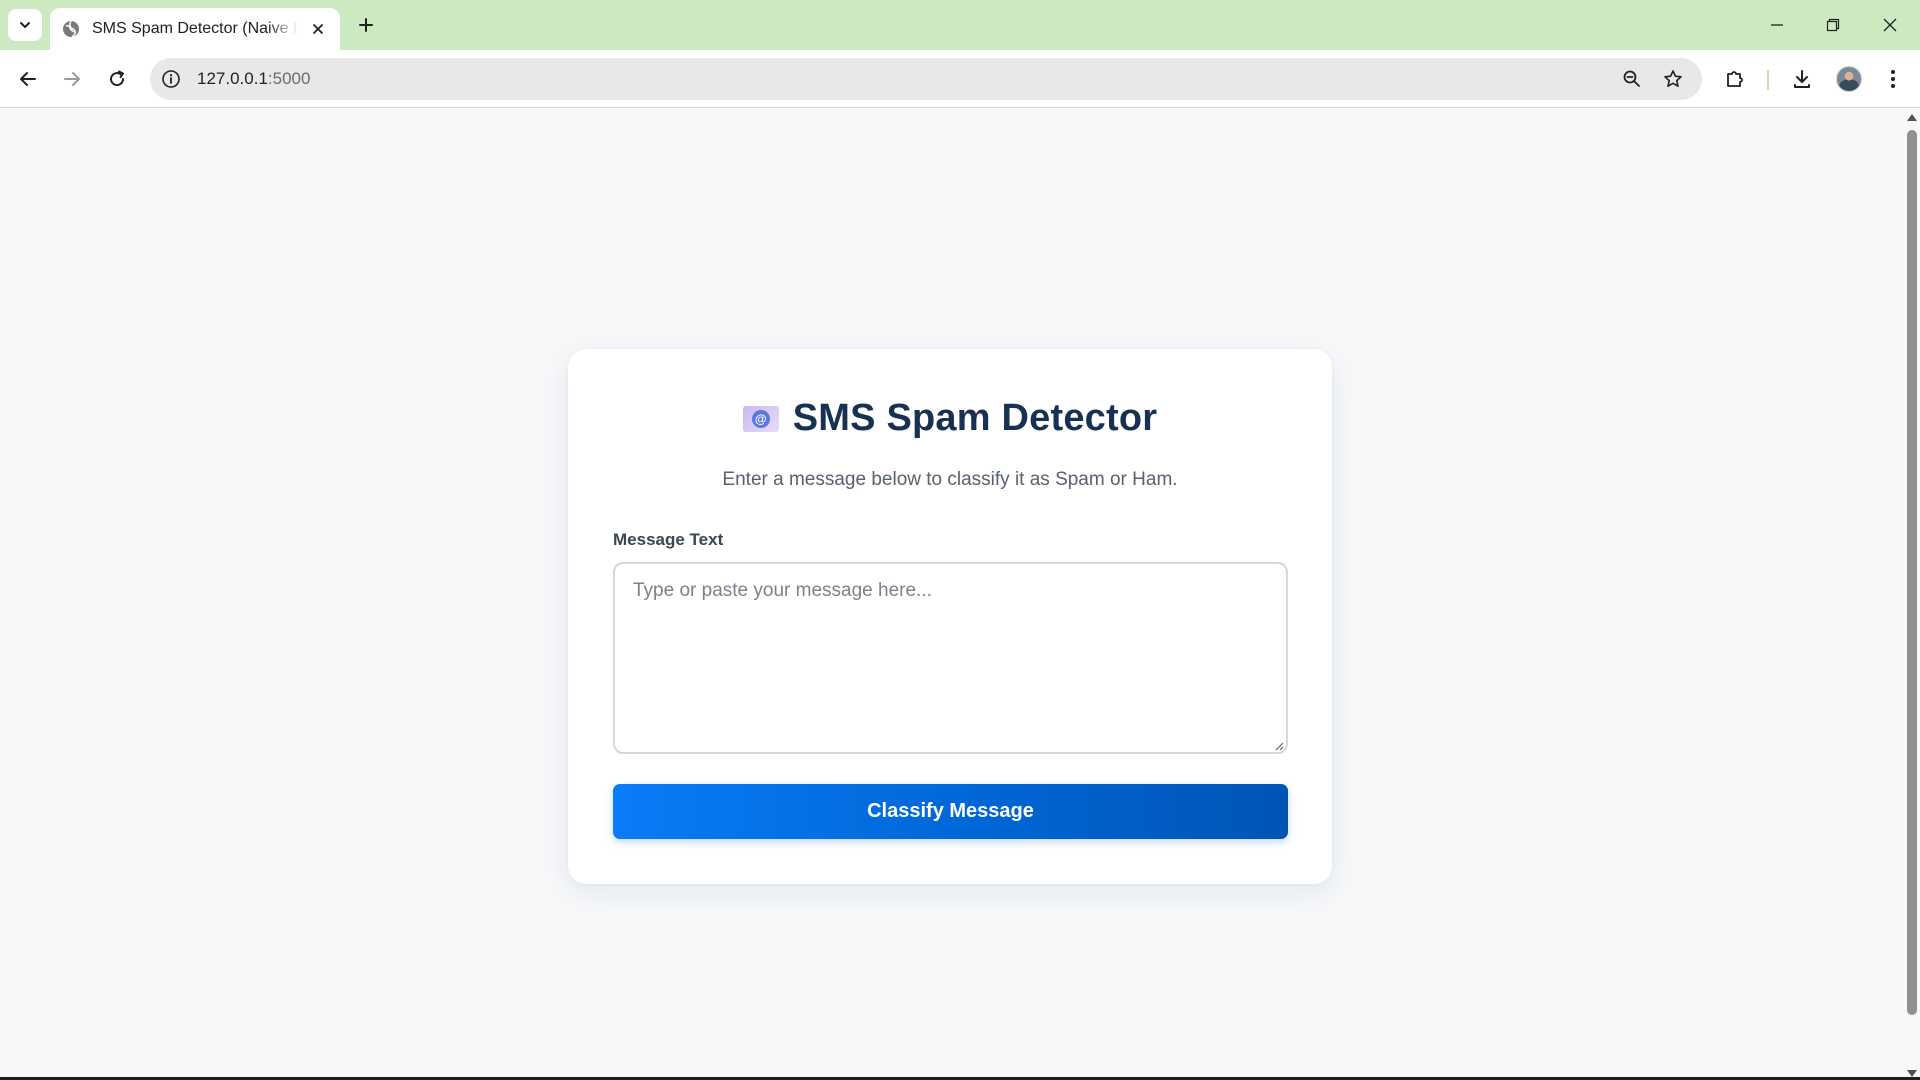 The image size is (1920, 1080). I want to click on page-title: @ SMS Spam Detector, so click(950, 418).